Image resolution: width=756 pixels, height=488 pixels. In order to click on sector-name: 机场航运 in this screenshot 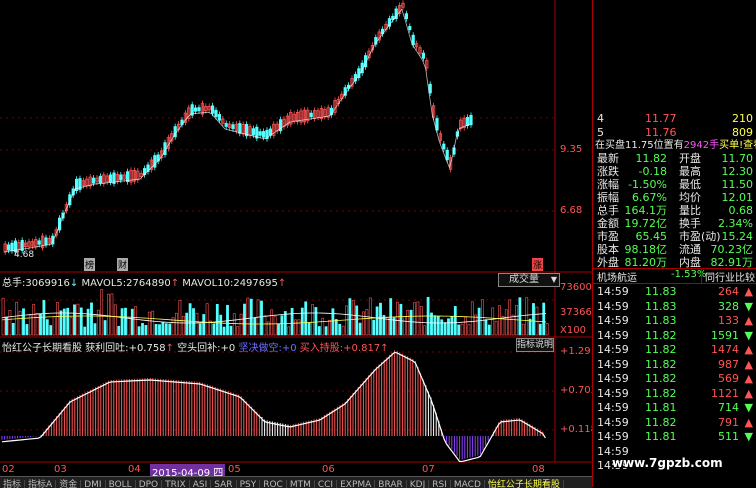, I will do `click(617, 276)`.